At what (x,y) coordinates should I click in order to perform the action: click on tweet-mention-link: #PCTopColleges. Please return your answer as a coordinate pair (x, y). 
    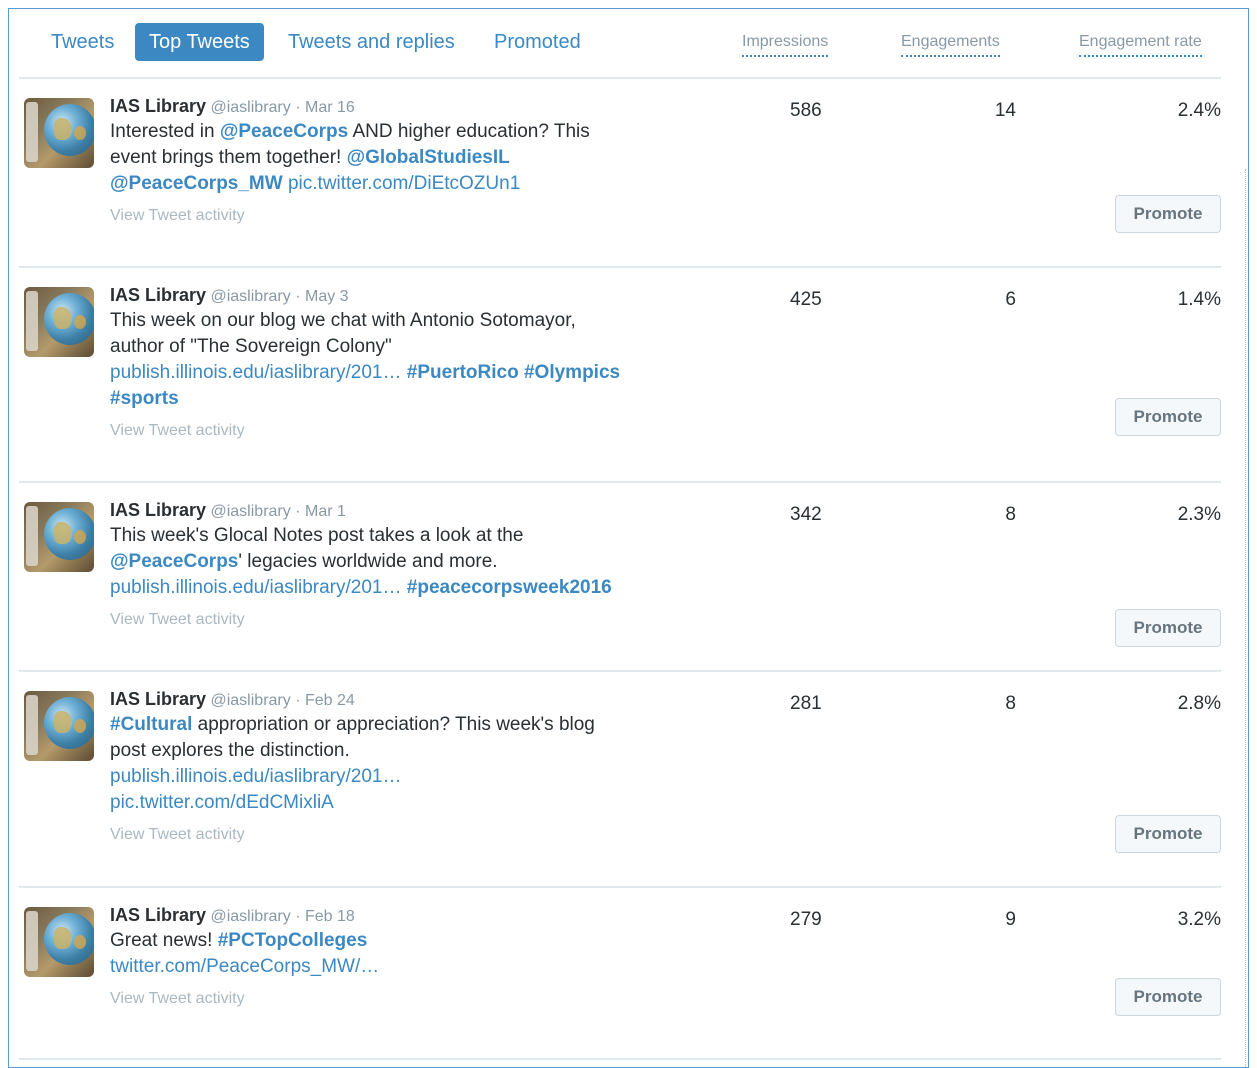
    Looking at the image, I should click on (293, 940).